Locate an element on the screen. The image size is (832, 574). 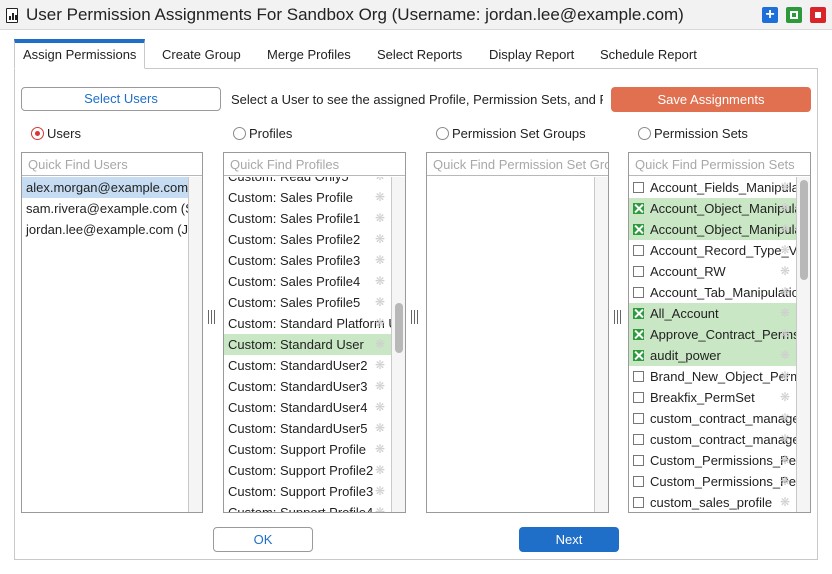
permission-set-groups-quick-find is located at coordinates (517, 164).